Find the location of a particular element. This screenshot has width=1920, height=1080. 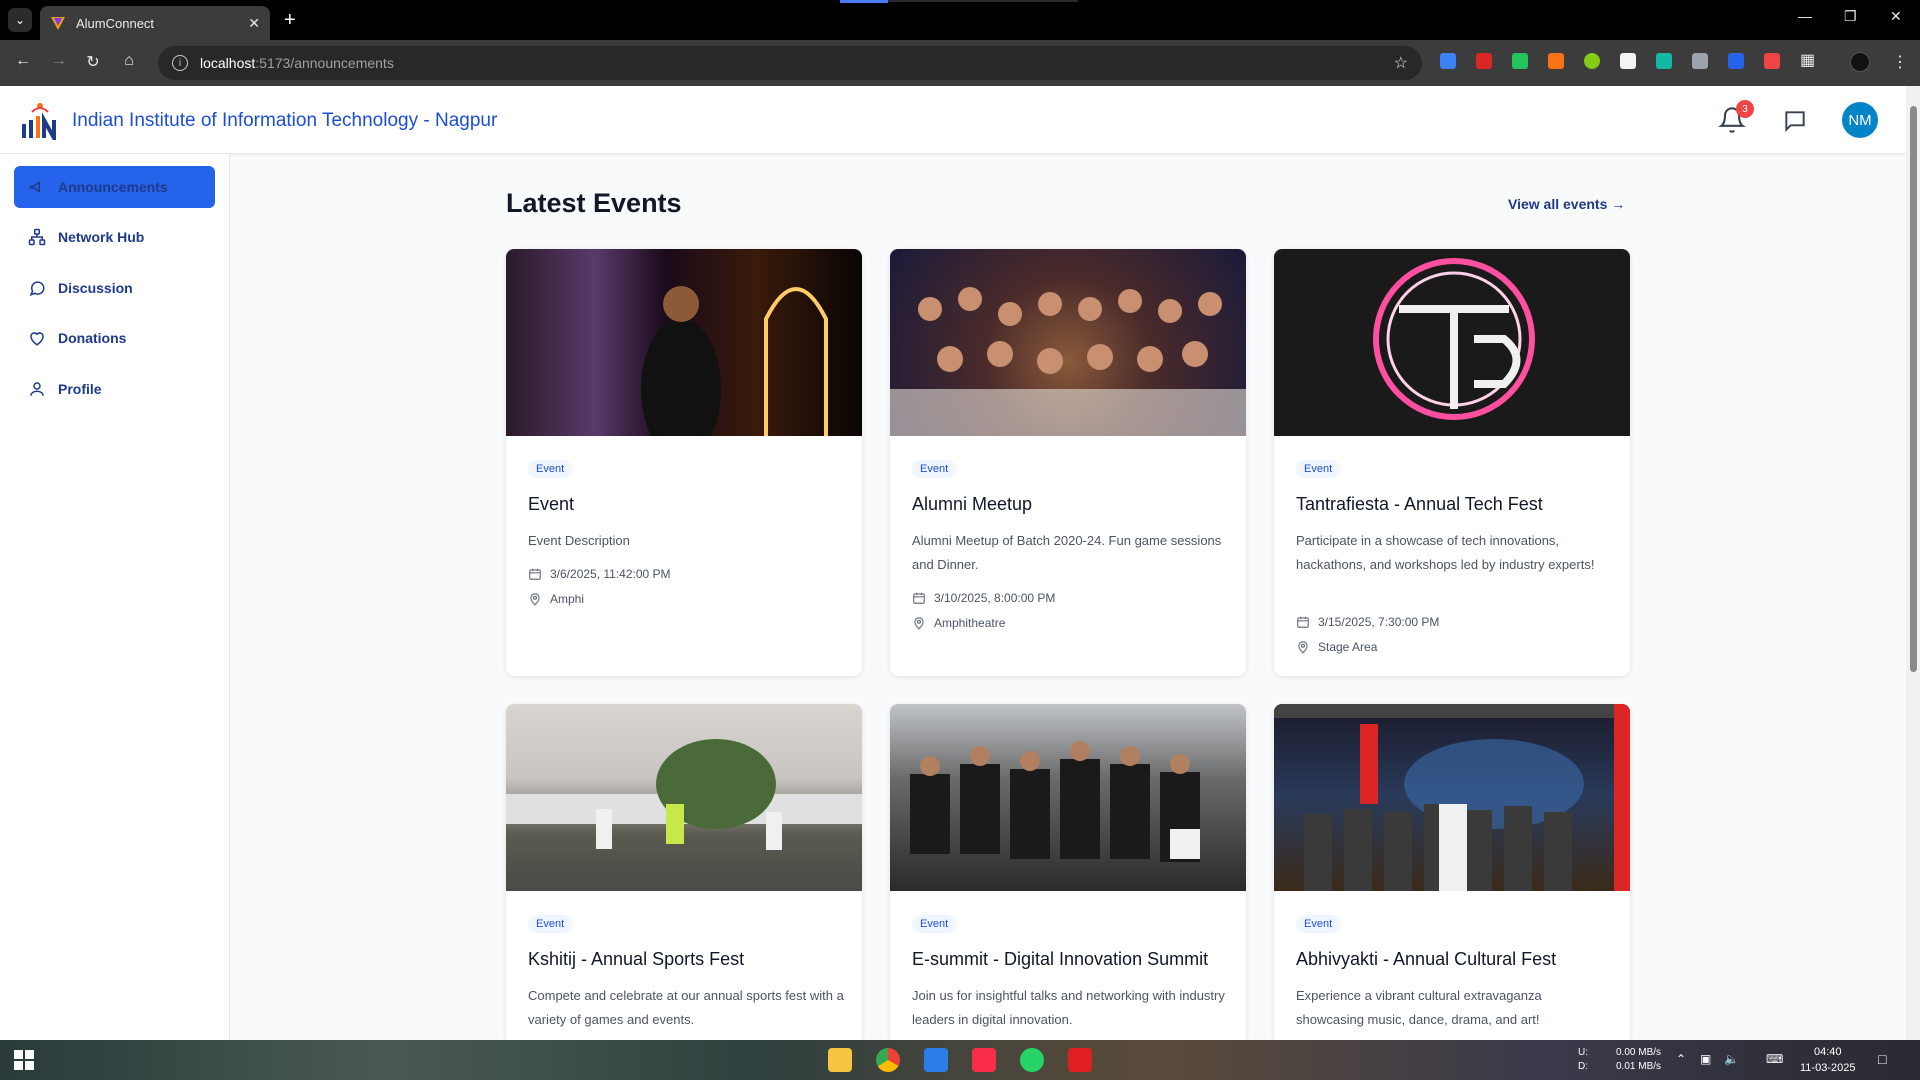

sidebar-item-label: Donations is located at coordinates (92, 338).